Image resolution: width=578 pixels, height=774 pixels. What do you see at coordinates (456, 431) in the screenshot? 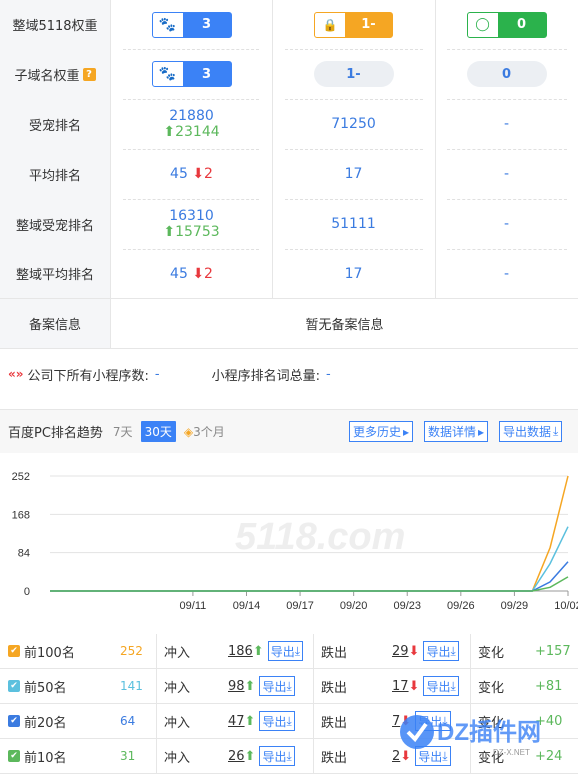
I see `data-detail-button: 数据详情 ▸` at bounding box center [456, 431].